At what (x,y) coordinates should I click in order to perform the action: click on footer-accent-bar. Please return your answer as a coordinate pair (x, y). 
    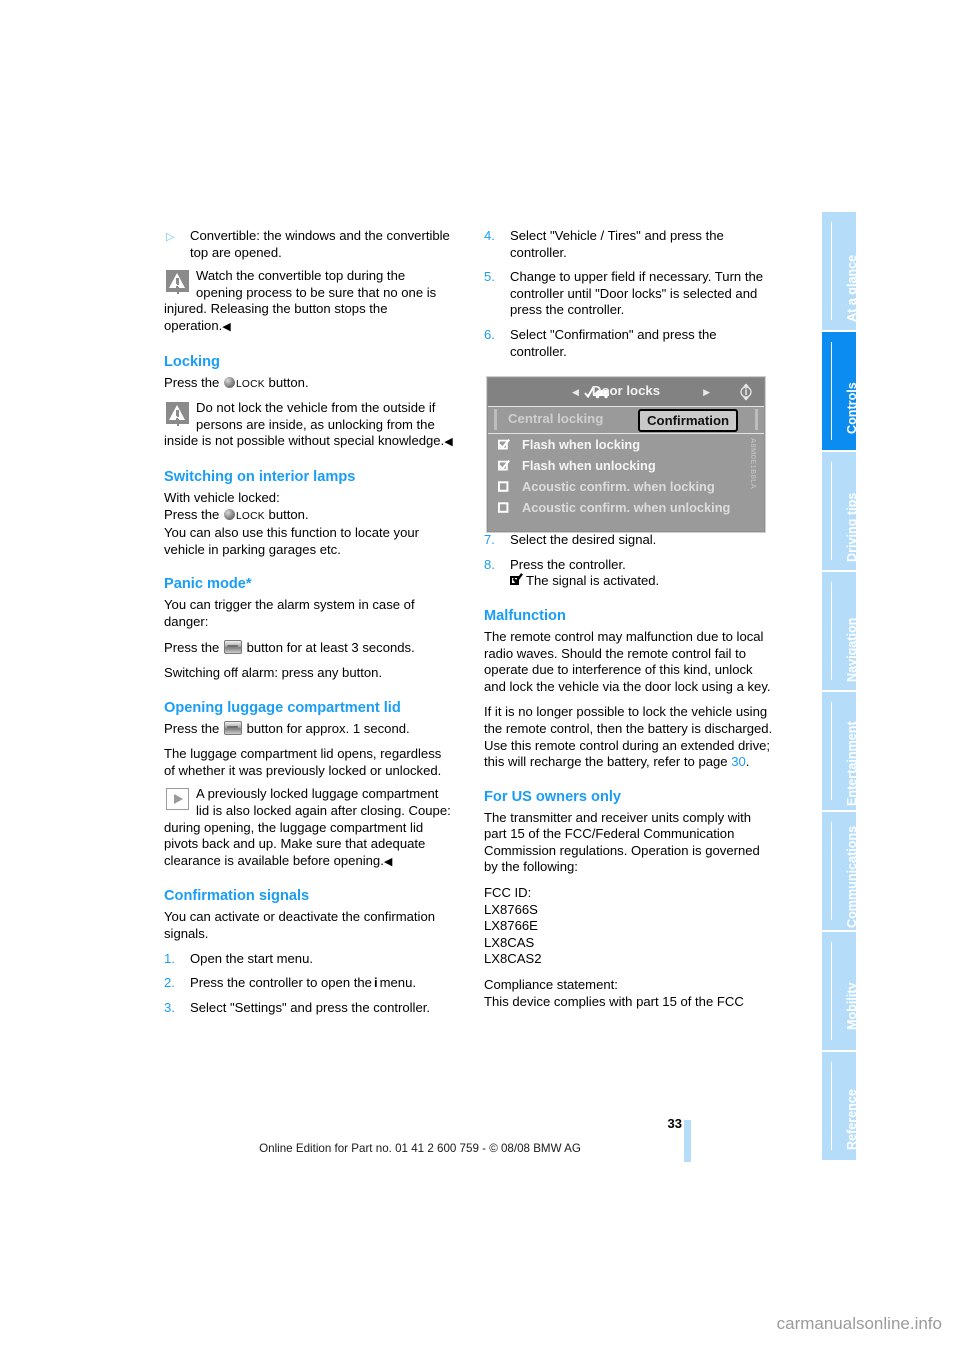
    Looking at the image, I should click on (687, 1141).